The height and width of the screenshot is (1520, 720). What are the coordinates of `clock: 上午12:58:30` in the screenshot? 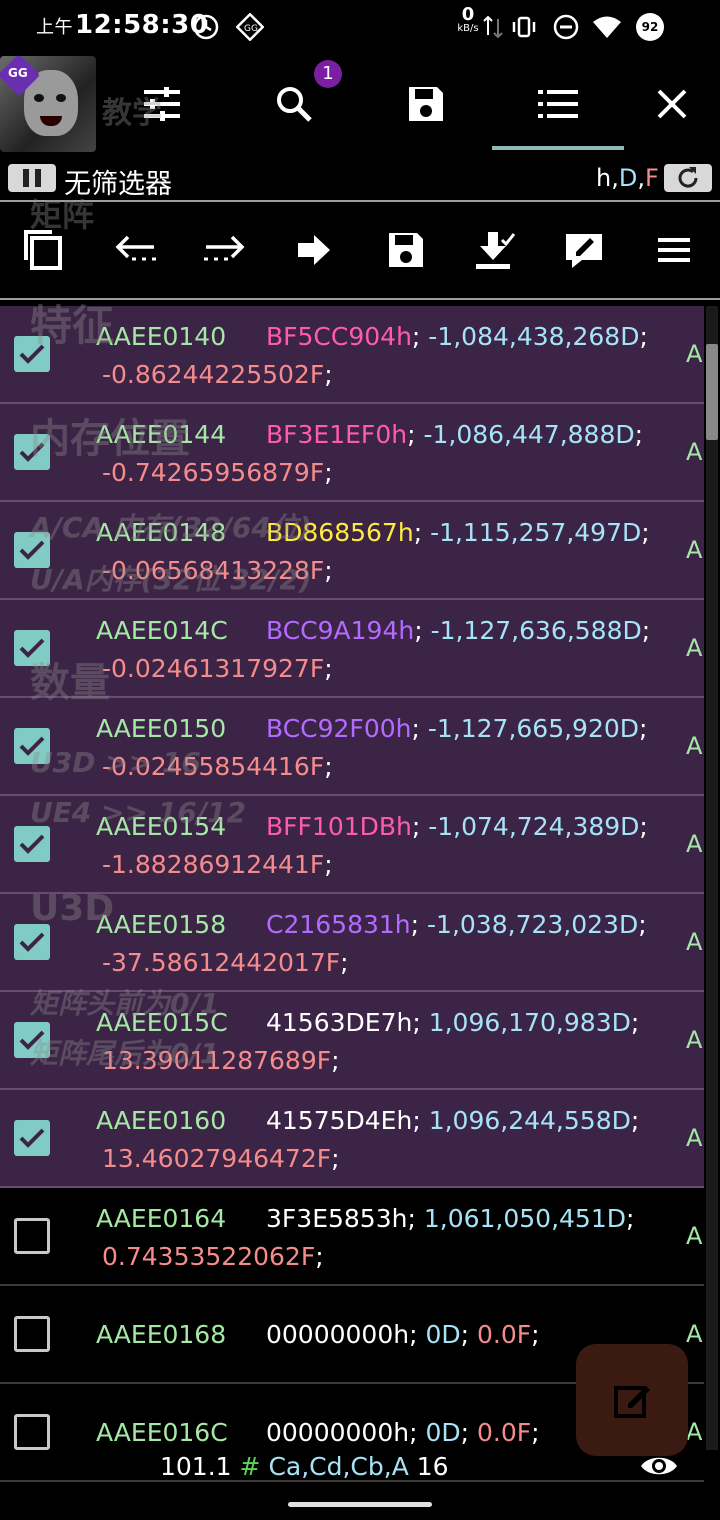 It's located at (122, 25).